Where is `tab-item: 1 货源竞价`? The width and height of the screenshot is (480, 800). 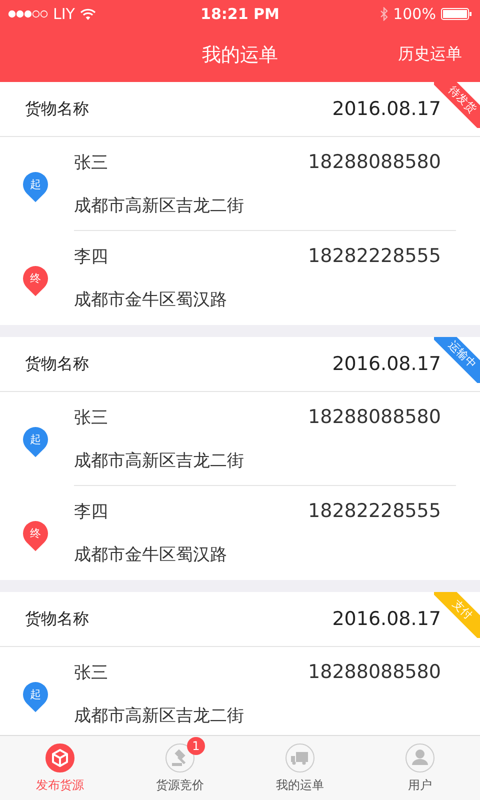 tab-item: 1 货源竞价 is located at coordinates (180, 768).